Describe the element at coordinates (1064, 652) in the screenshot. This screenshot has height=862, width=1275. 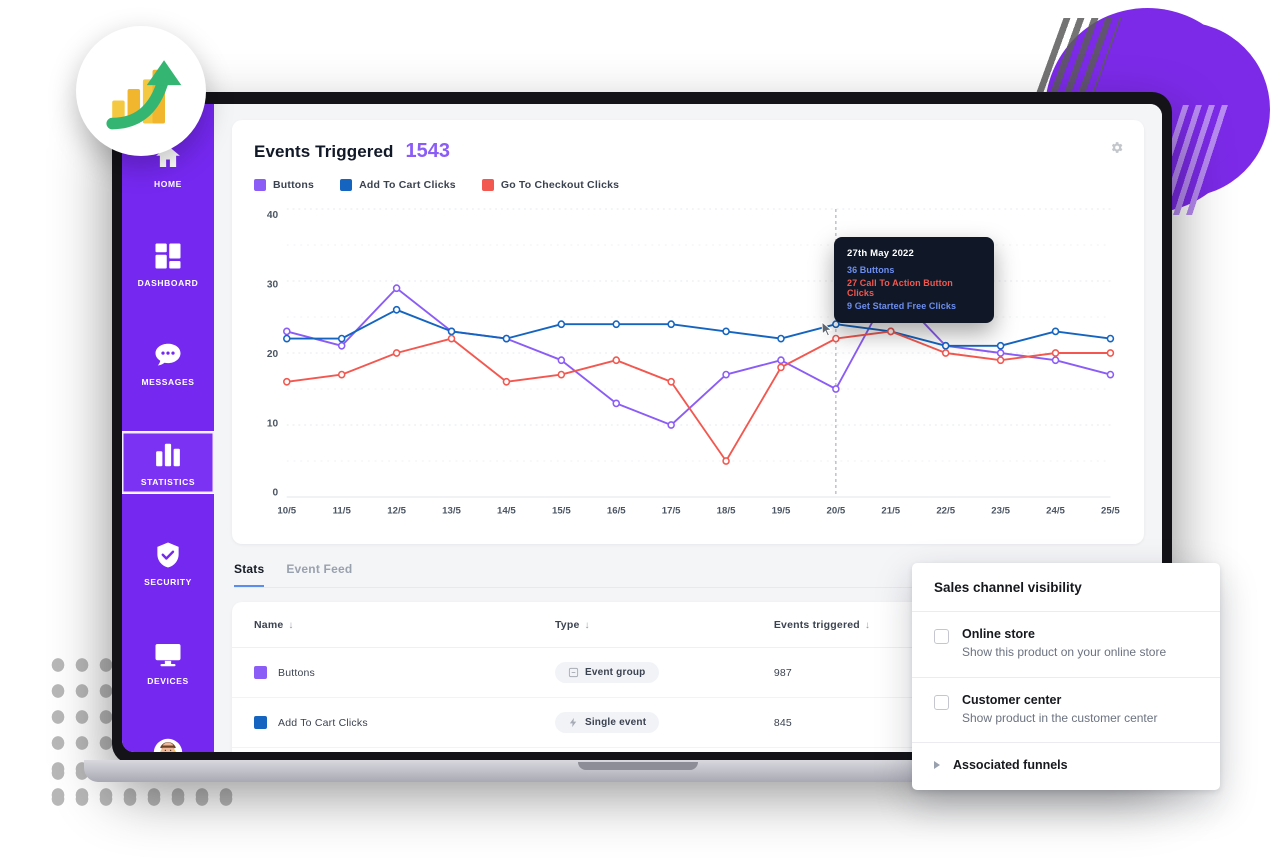
I see `option-description: Show this product on your online store` at that location.